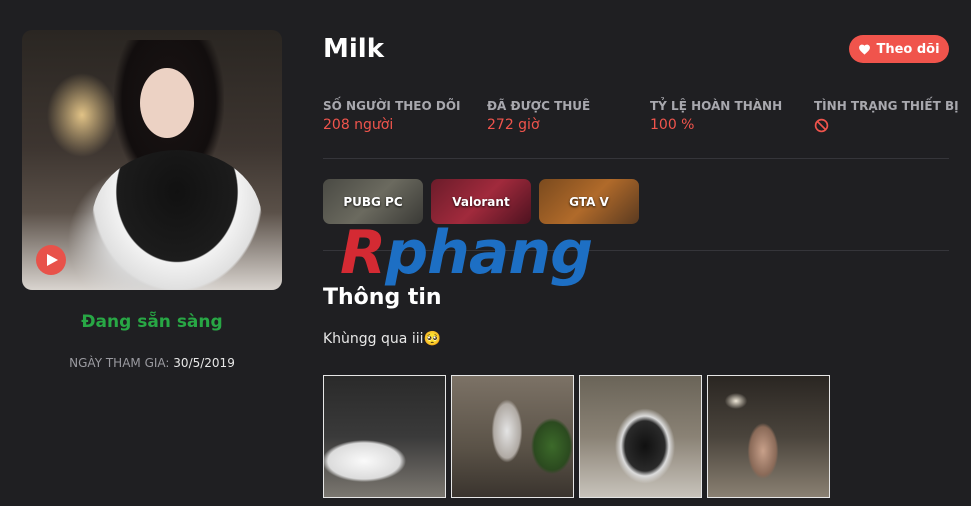  I want to click on play-icon, so click(52, 260).